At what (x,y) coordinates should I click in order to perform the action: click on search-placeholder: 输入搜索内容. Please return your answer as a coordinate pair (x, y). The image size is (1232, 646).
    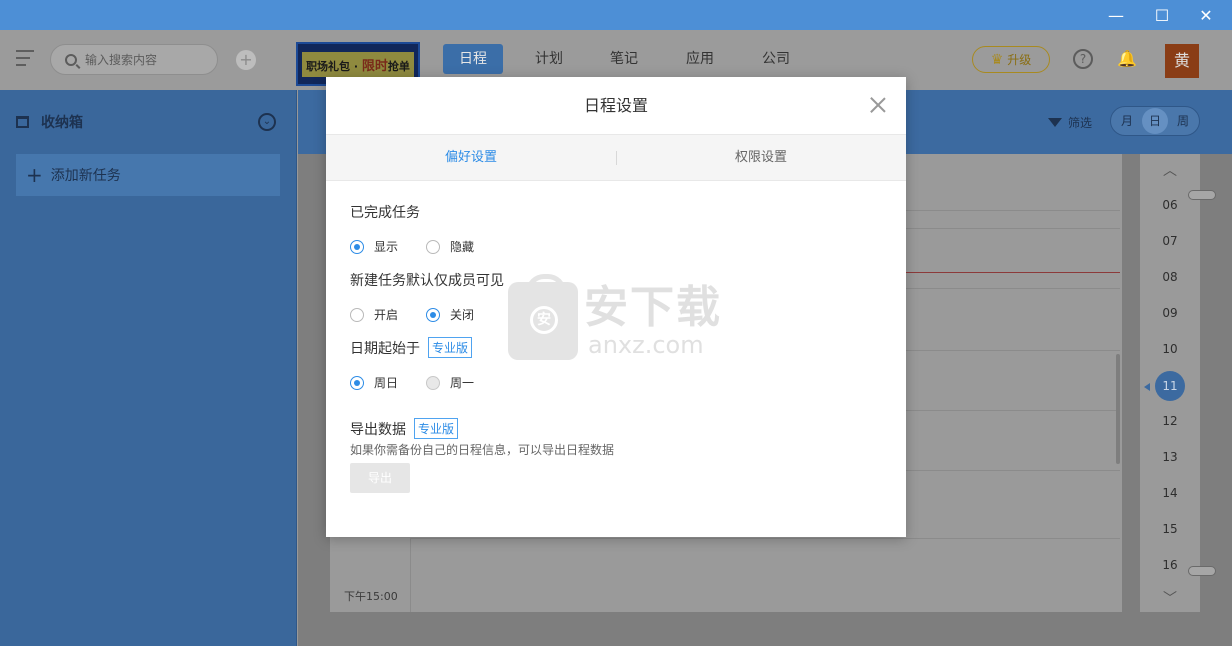
    Looking at the image, I should click on (121, 60).